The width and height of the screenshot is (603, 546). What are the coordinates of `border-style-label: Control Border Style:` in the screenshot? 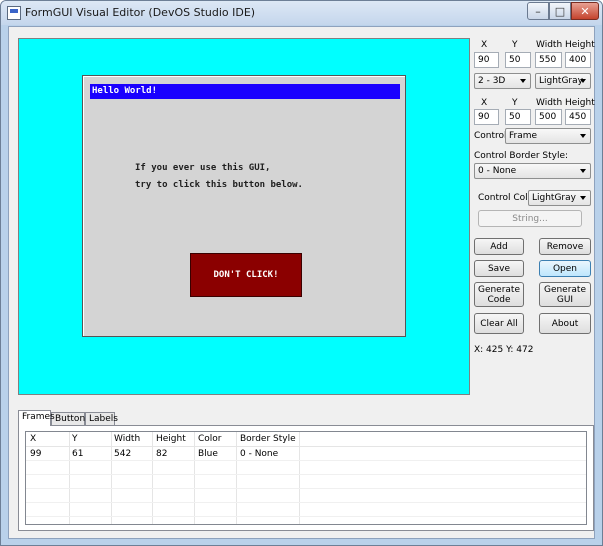 It's located at (521, 156).